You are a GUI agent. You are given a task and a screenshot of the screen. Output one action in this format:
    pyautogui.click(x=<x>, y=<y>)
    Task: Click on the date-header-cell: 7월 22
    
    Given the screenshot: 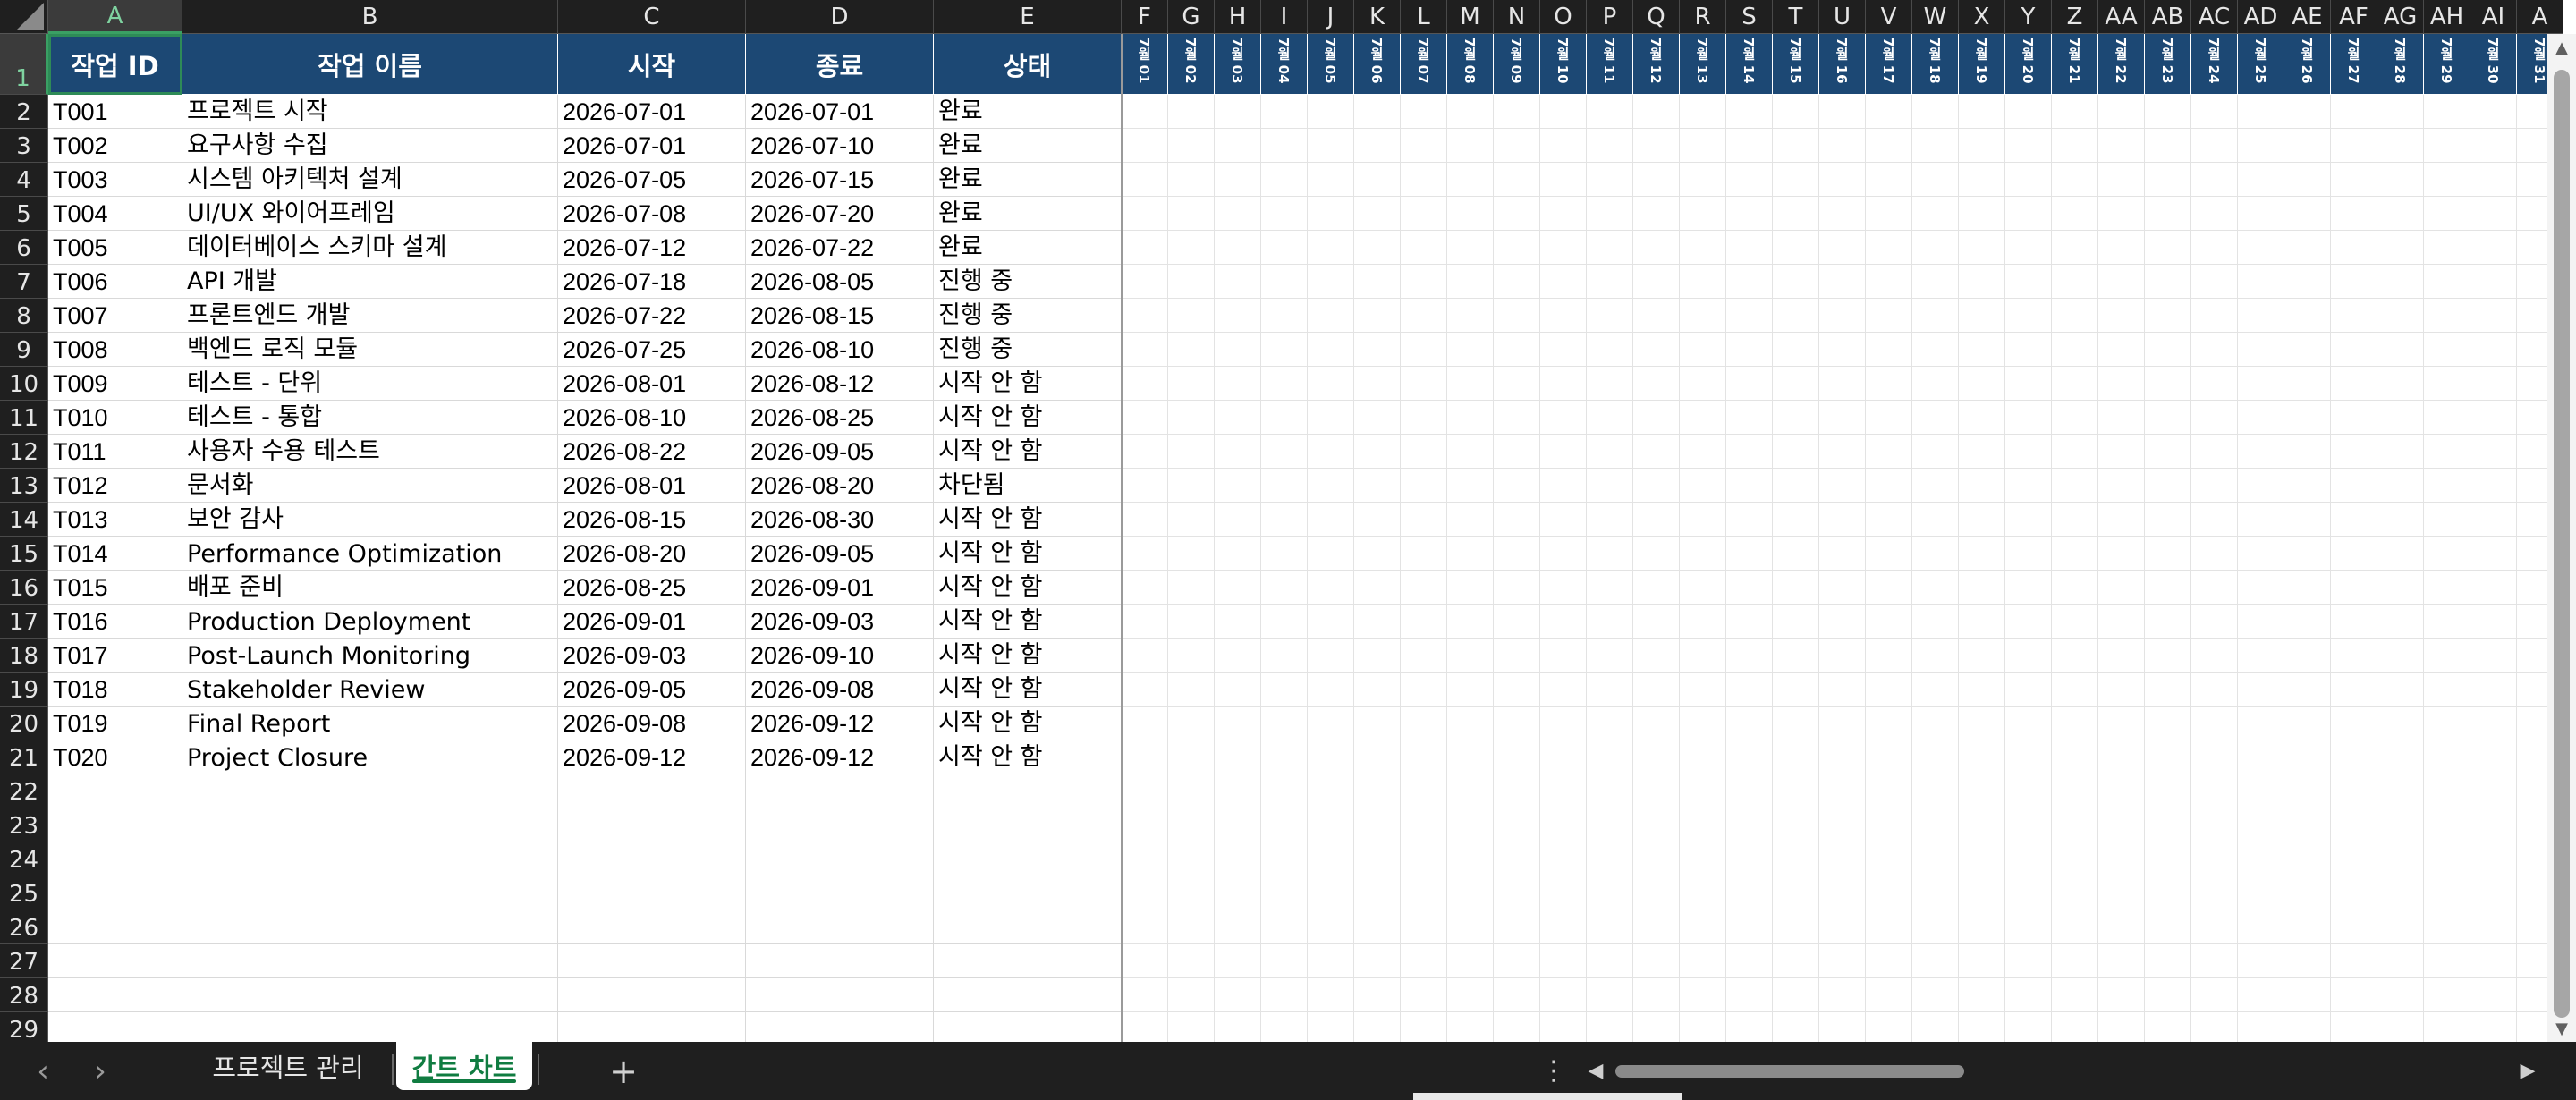 What is the action you would take?
    pyautogui.click(x=2121, y=64)
    